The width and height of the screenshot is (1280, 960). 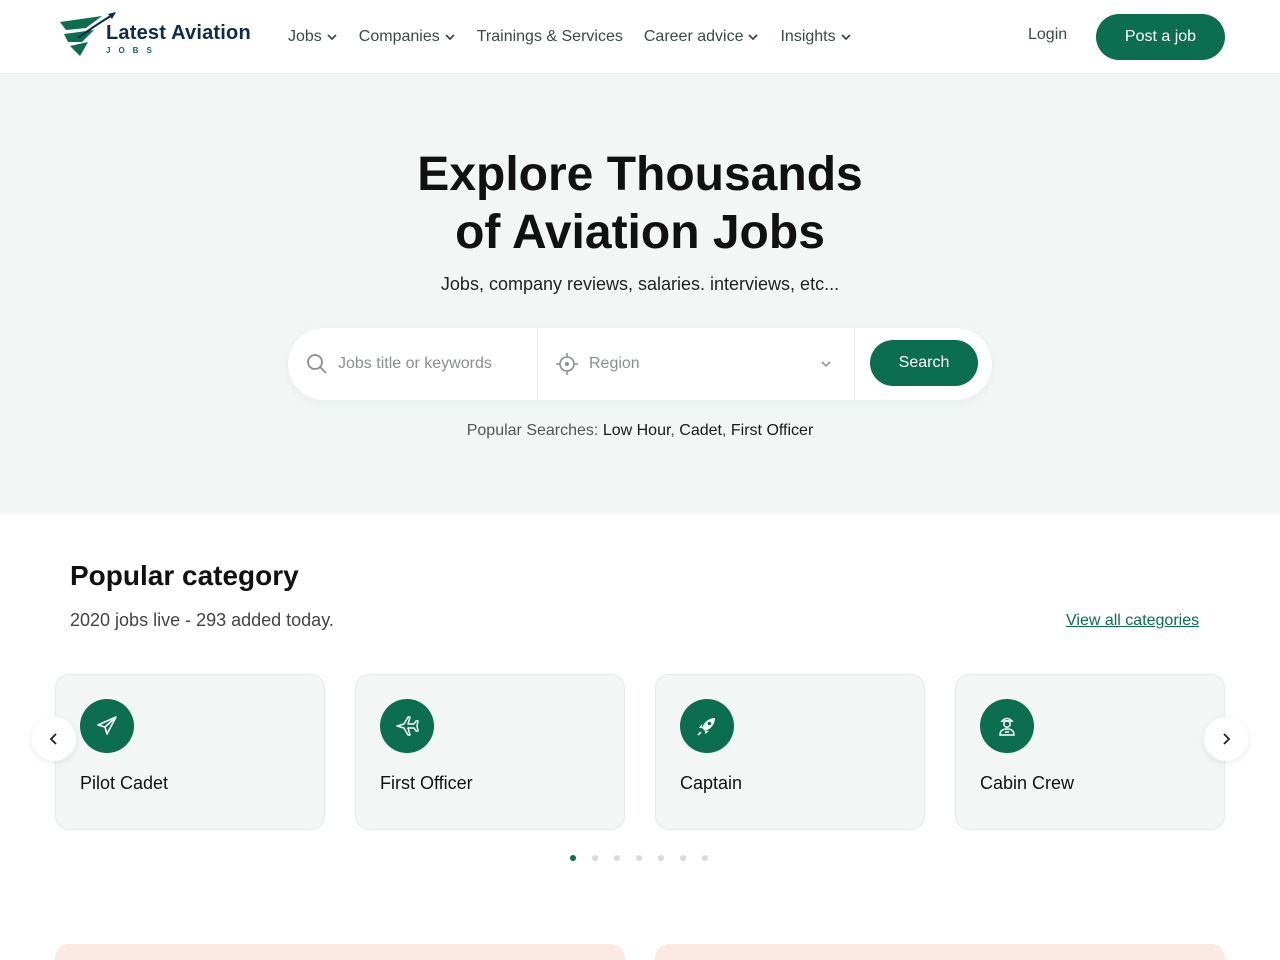 What do you see at coordinates (433, 364) in the screenshot?
I see `keyword-input` at bounding box center [433, 364].